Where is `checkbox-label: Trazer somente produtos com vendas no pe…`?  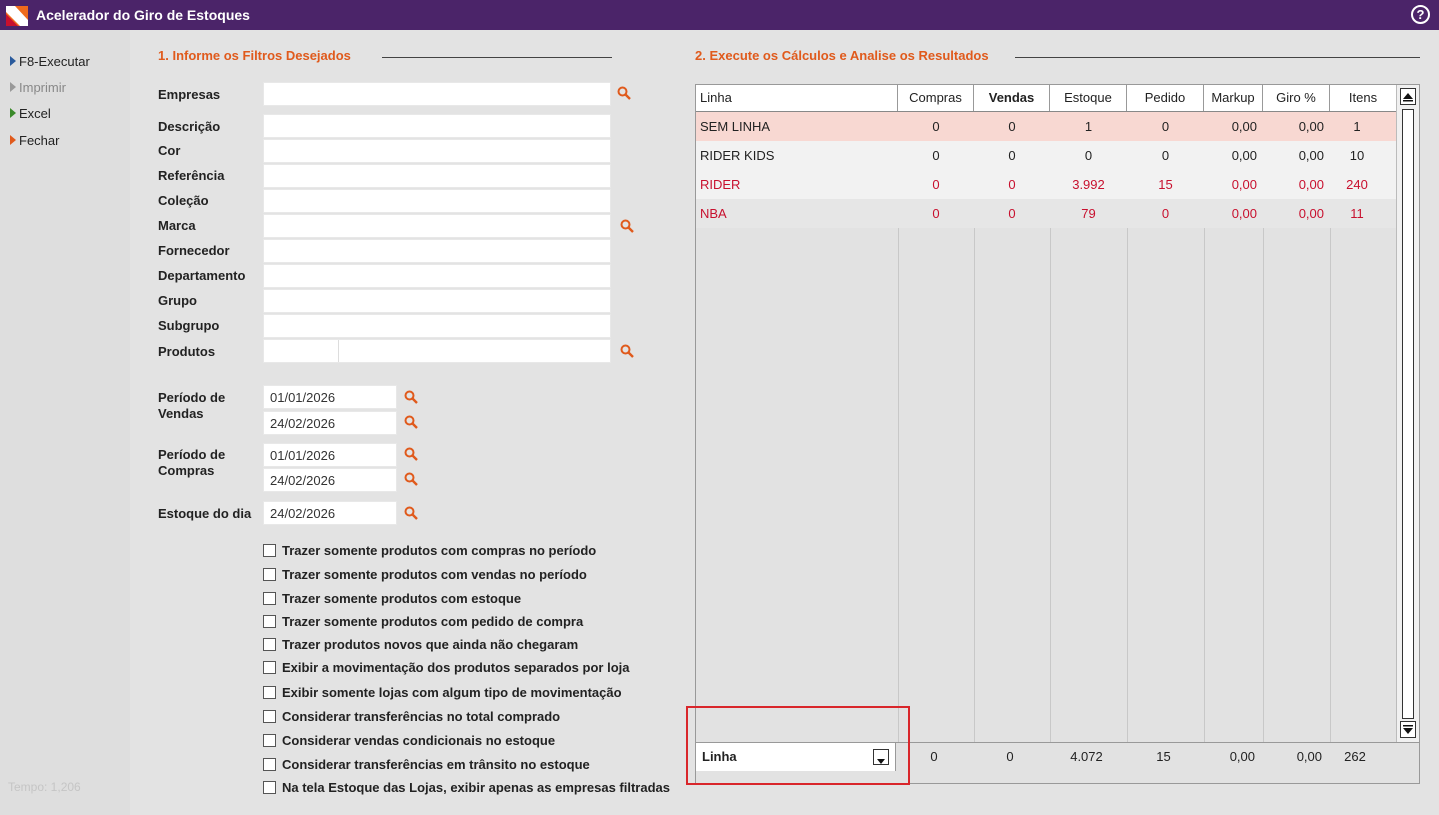 checkbox-label: Trazer somente produtos com vendas no pe… is located at coordinates (434, 574).